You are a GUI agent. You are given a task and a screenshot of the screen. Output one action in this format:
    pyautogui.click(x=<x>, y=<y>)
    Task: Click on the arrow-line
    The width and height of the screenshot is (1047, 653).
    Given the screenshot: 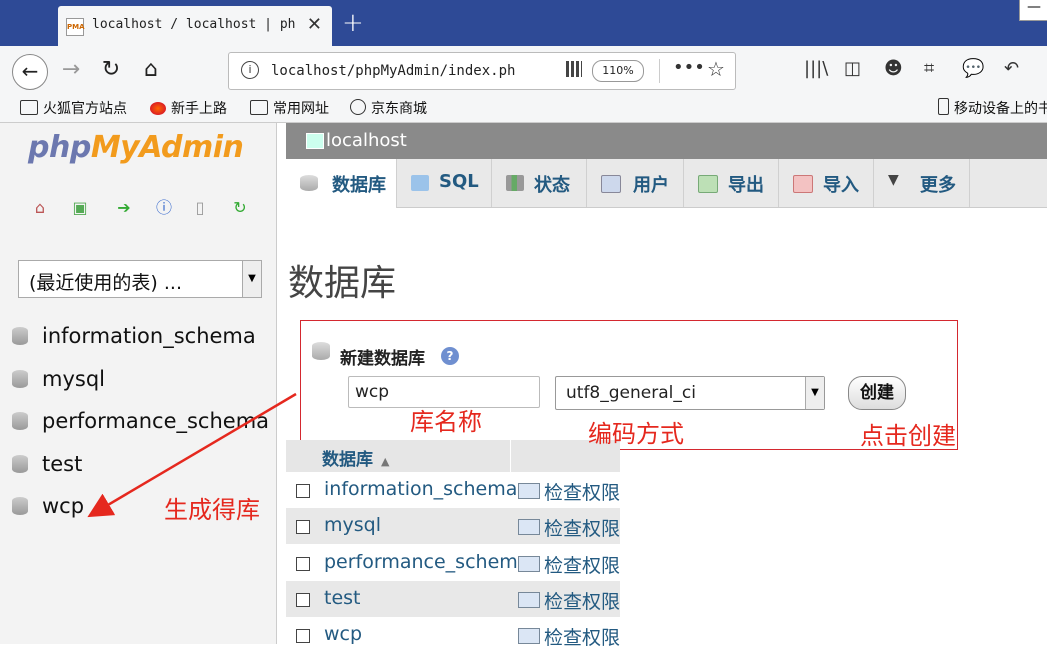 What is the action you would take?
    pyautogui.click(x=192, y=455)
    